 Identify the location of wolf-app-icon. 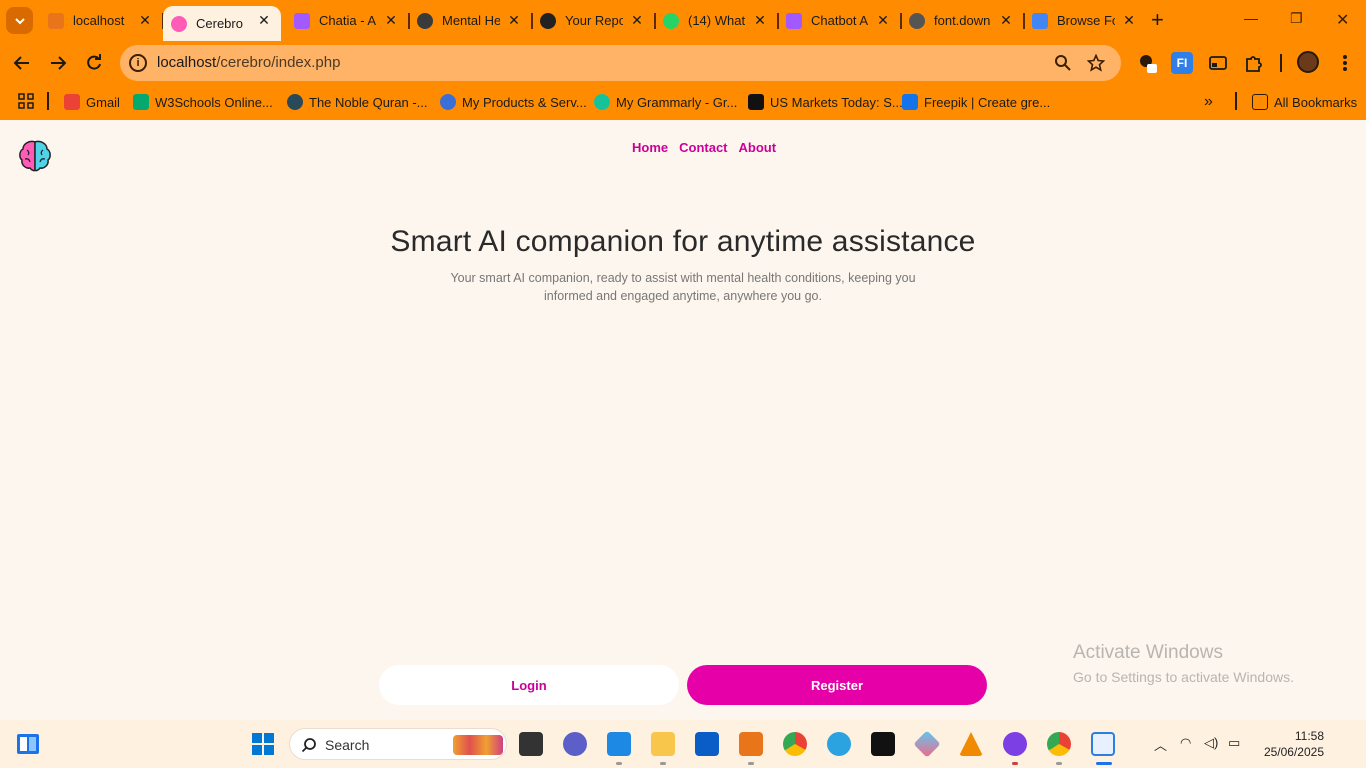
(883, 744).